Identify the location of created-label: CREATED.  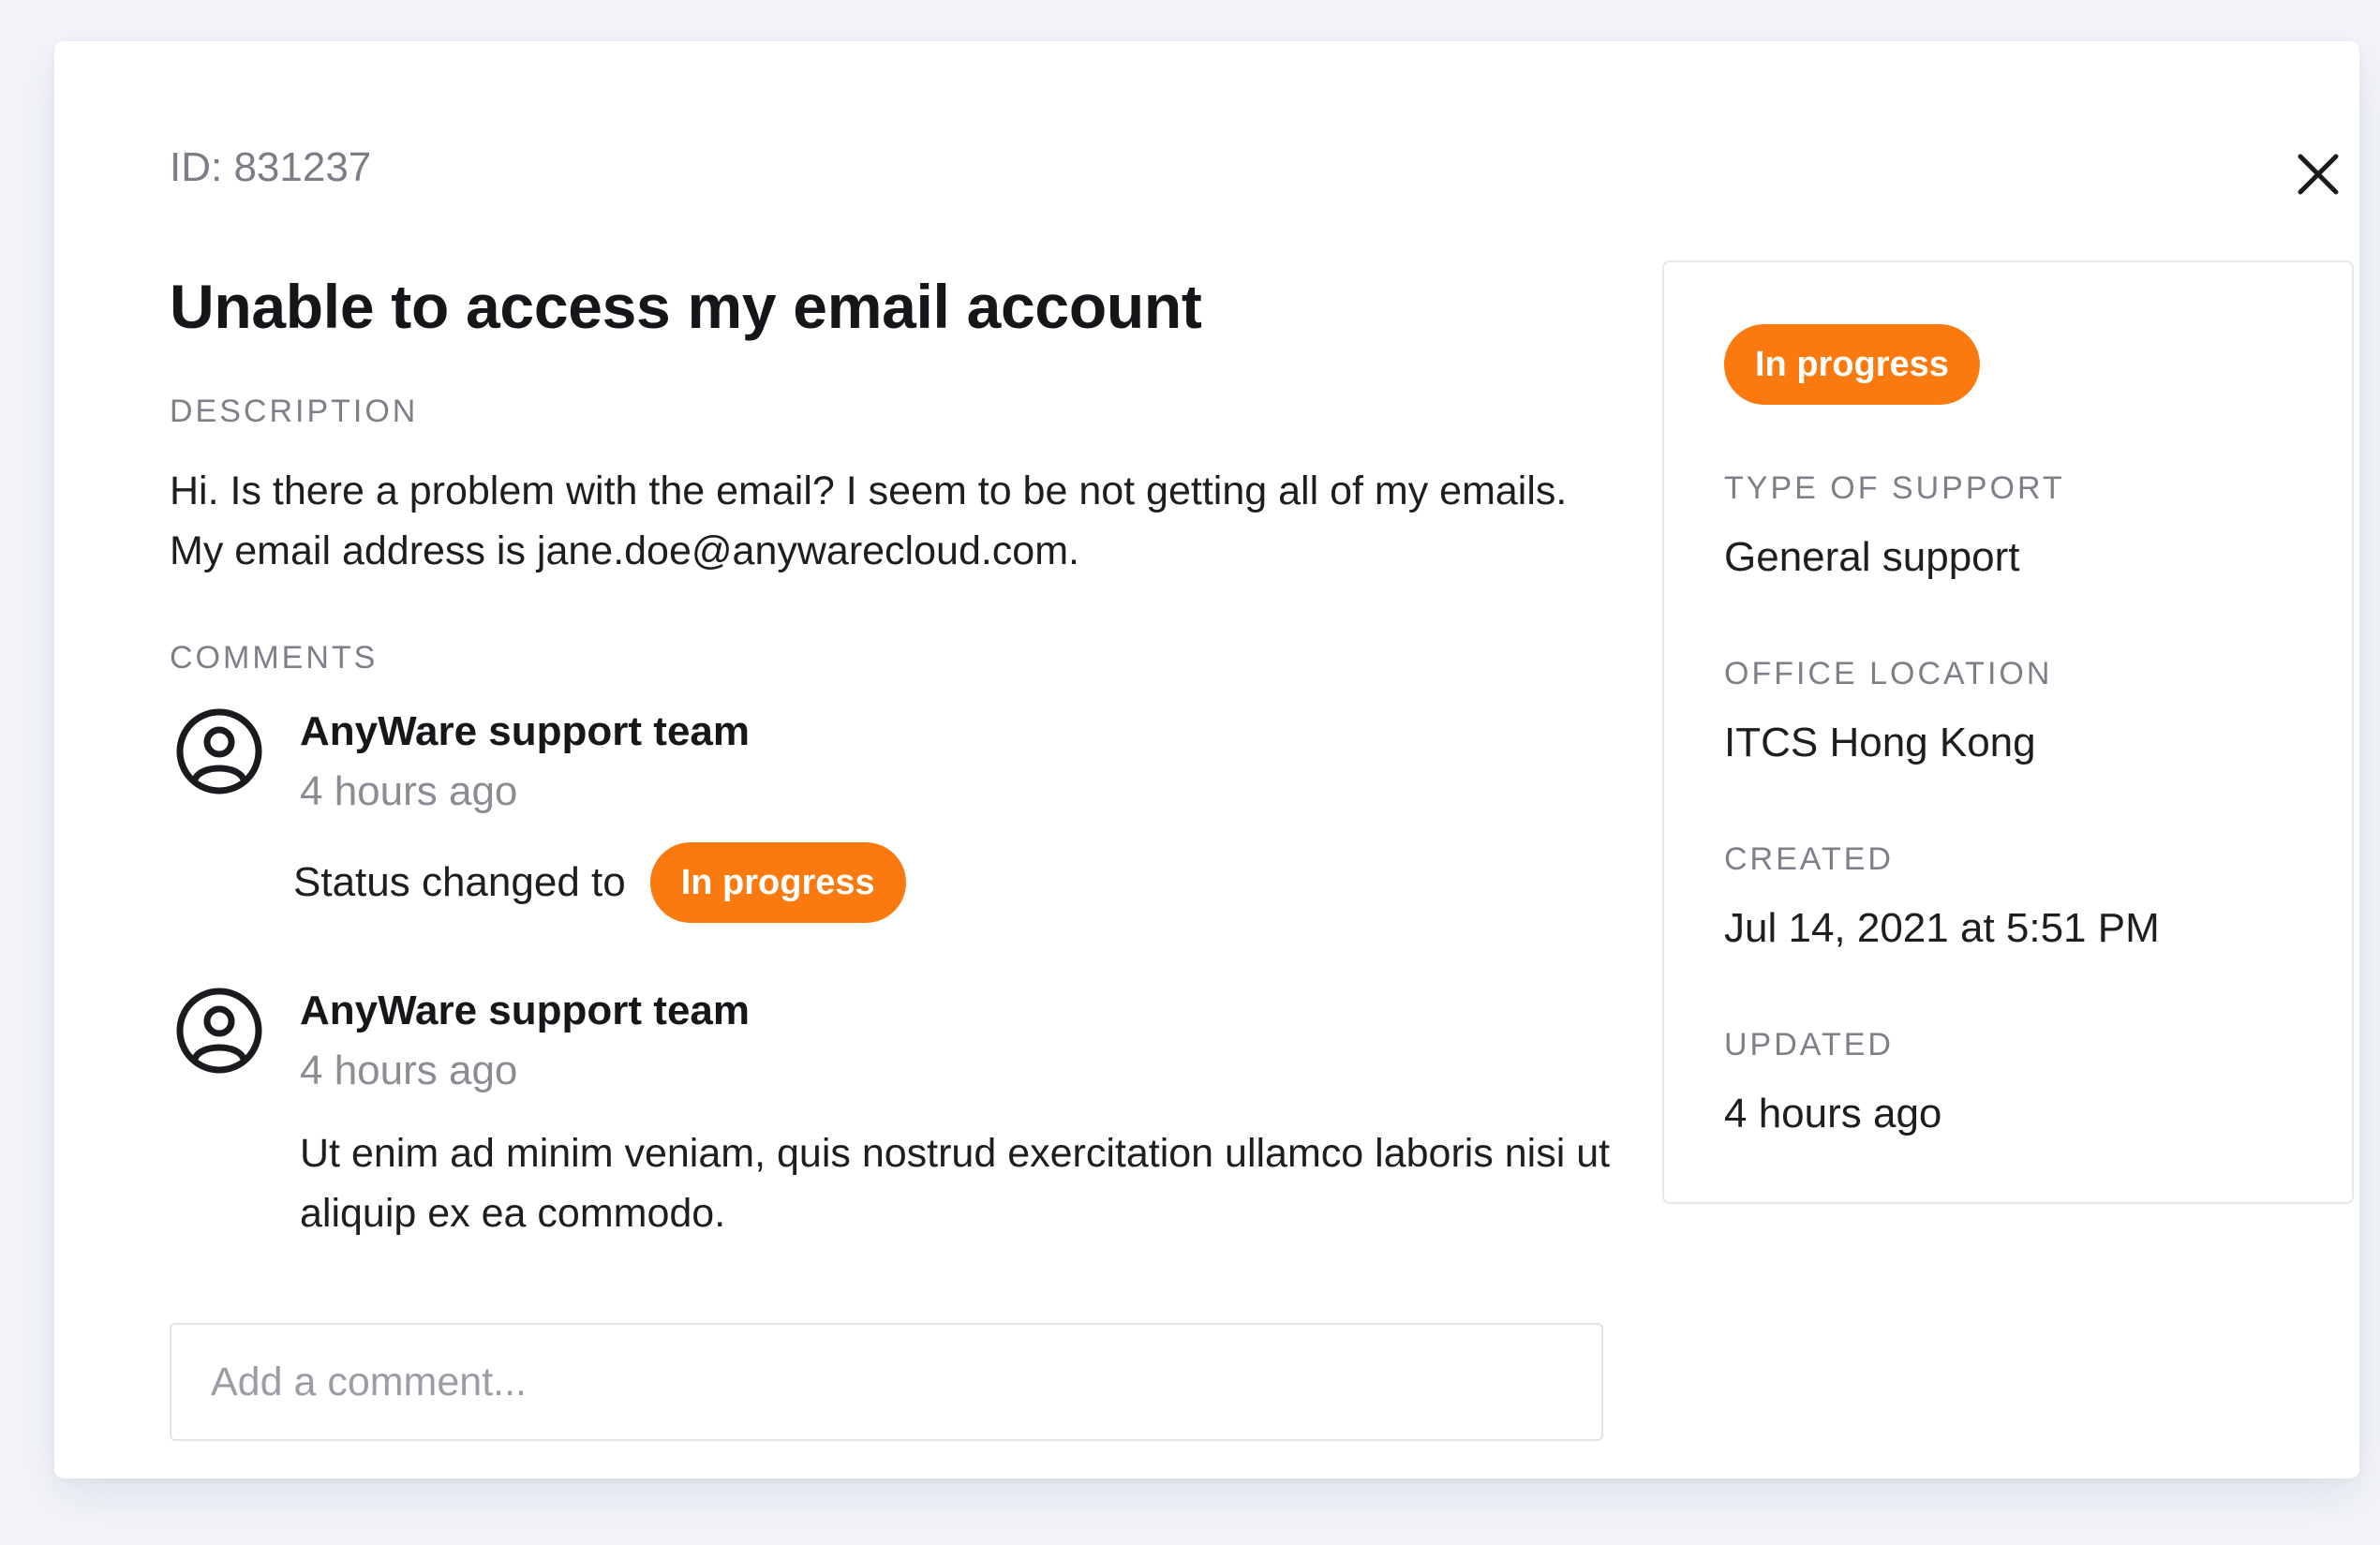
(1809, 859).